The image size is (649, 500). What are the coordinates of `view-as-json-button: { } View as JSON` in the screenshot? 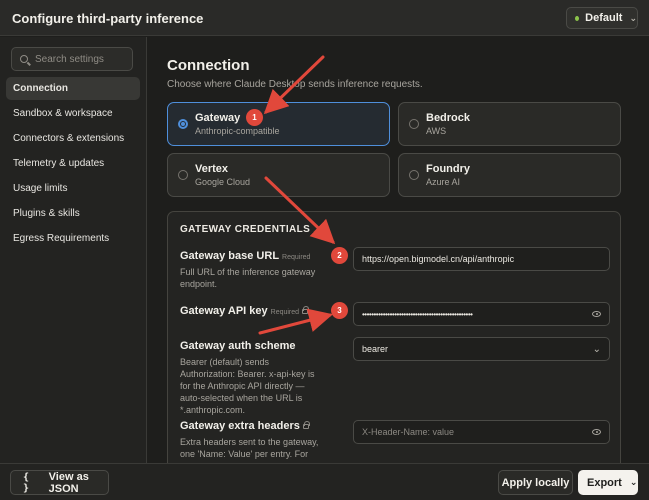 It's located at (59, 482).